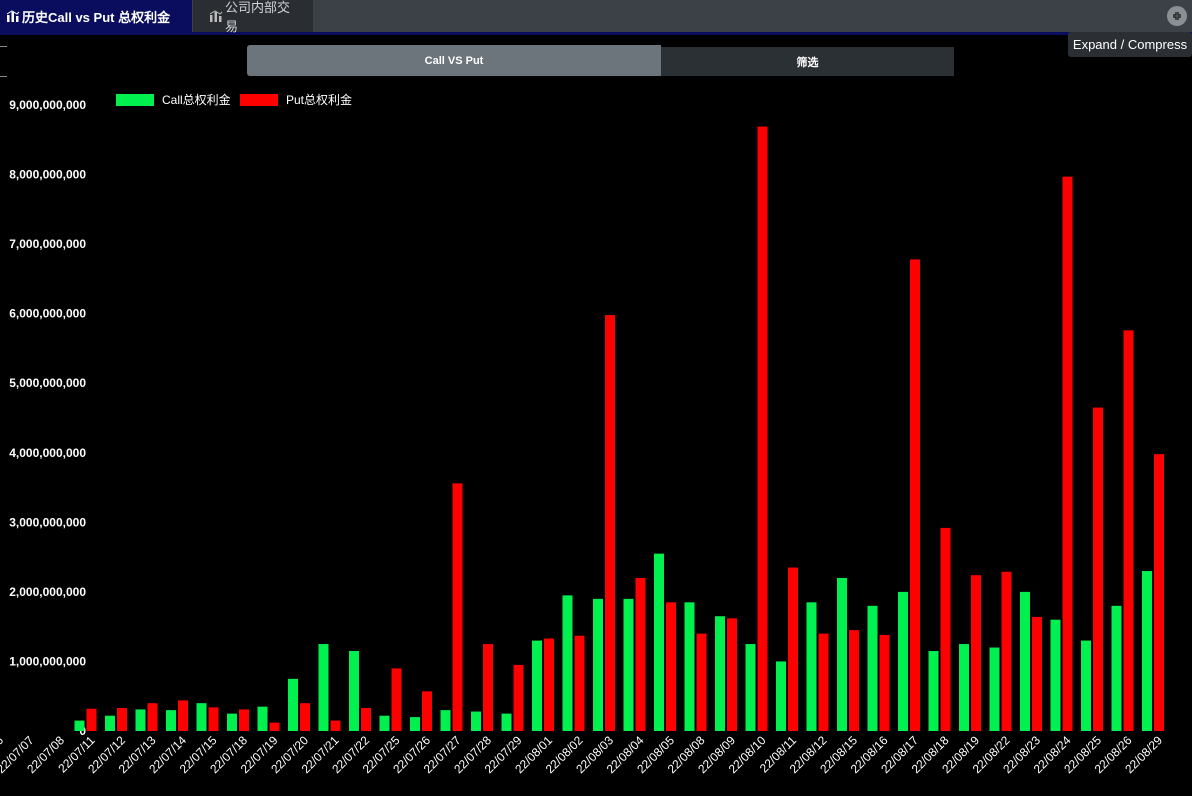  I want to click on expand-compress-button, so click(1177, 16).